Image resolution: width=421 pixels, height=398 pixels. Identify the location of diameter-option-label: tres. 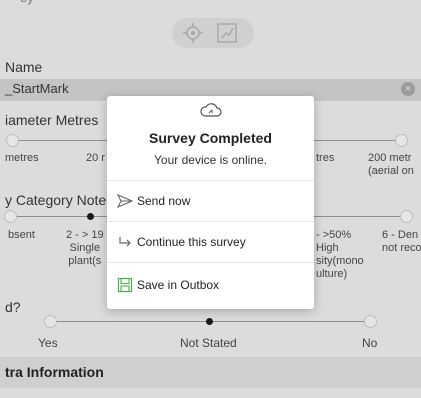
(325, 158).